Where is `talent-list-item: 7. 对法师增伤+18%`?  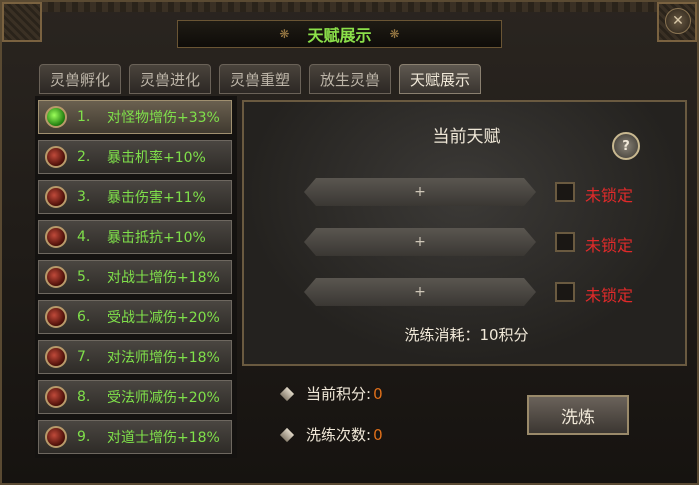
talent-list-item: 7. 对法师增伤+18% is located at coordinates (135, 357).